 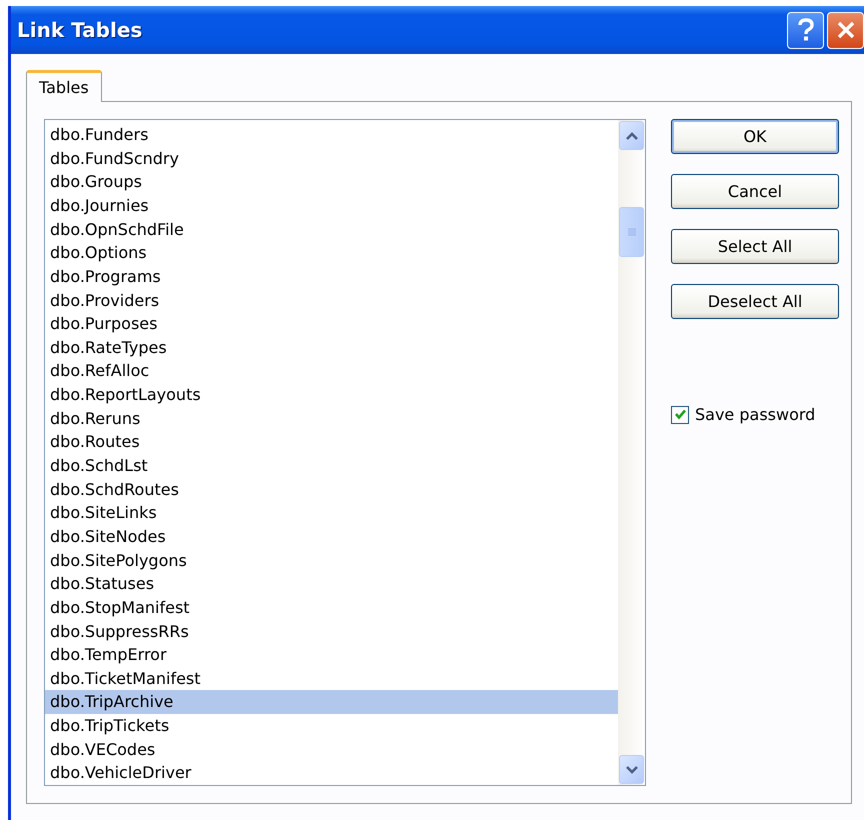 I want to click on save-password-checkbox: Save password, so click(x=755, y=414).